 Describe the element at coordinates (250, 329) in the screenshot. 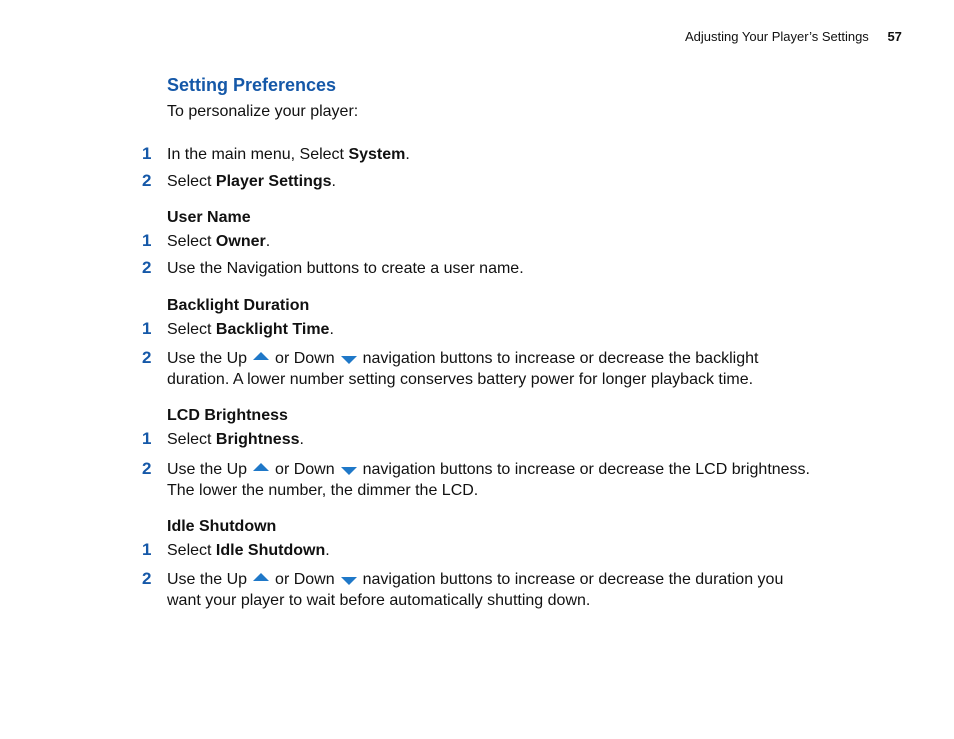

I see `step-text: Select Backlight Time.` at that location.